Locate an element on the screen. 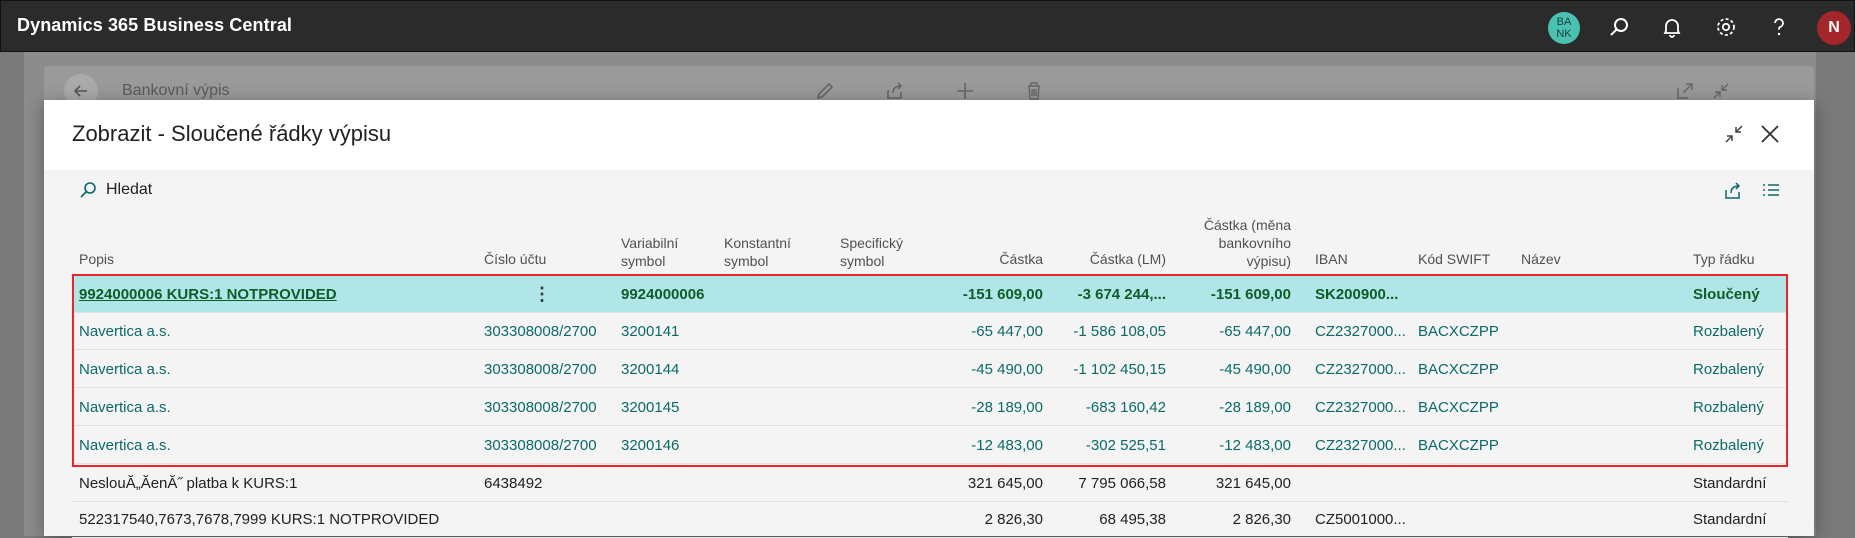 The image size is (1855, 538). col-header-castka-mena: Částka (měna bankovního výpisu) is located at coordinates (1242, 243).